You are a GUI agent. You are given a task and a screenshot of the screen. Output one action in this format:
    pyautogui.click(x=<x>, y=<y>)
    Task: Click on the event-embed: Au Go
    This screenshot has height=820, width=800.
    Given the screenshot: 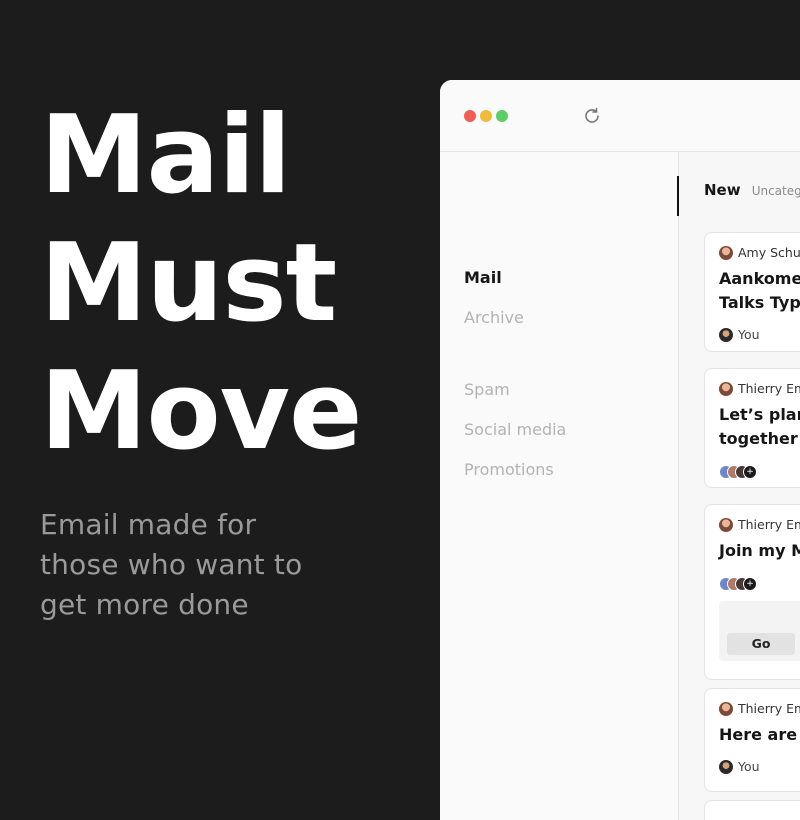 What is the action you would take?
    pyautogui.click(x=759, y=631)
    